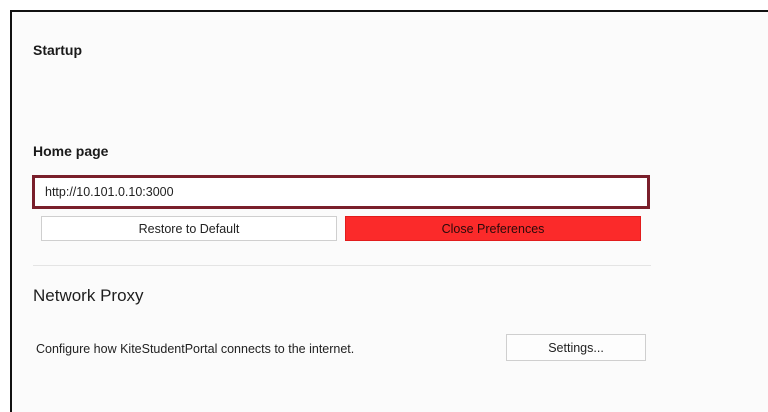  What do you see at coordinates (88, 295) in the screenshot?
I see `network-proxy-heading: Network Proxy` at bounding box center [88, 295].